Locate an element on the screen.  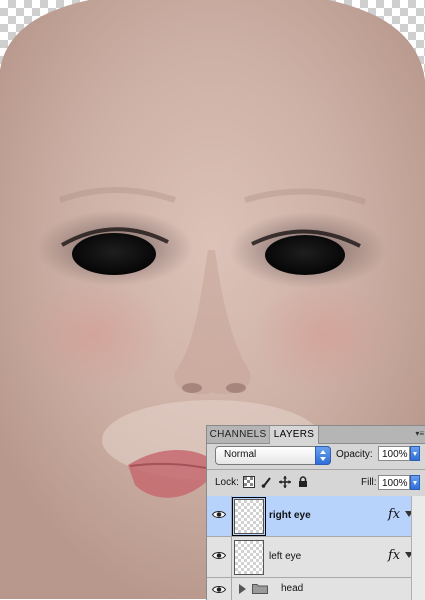
tab-channels: CHANNELS is located at coordinates (238, 434).